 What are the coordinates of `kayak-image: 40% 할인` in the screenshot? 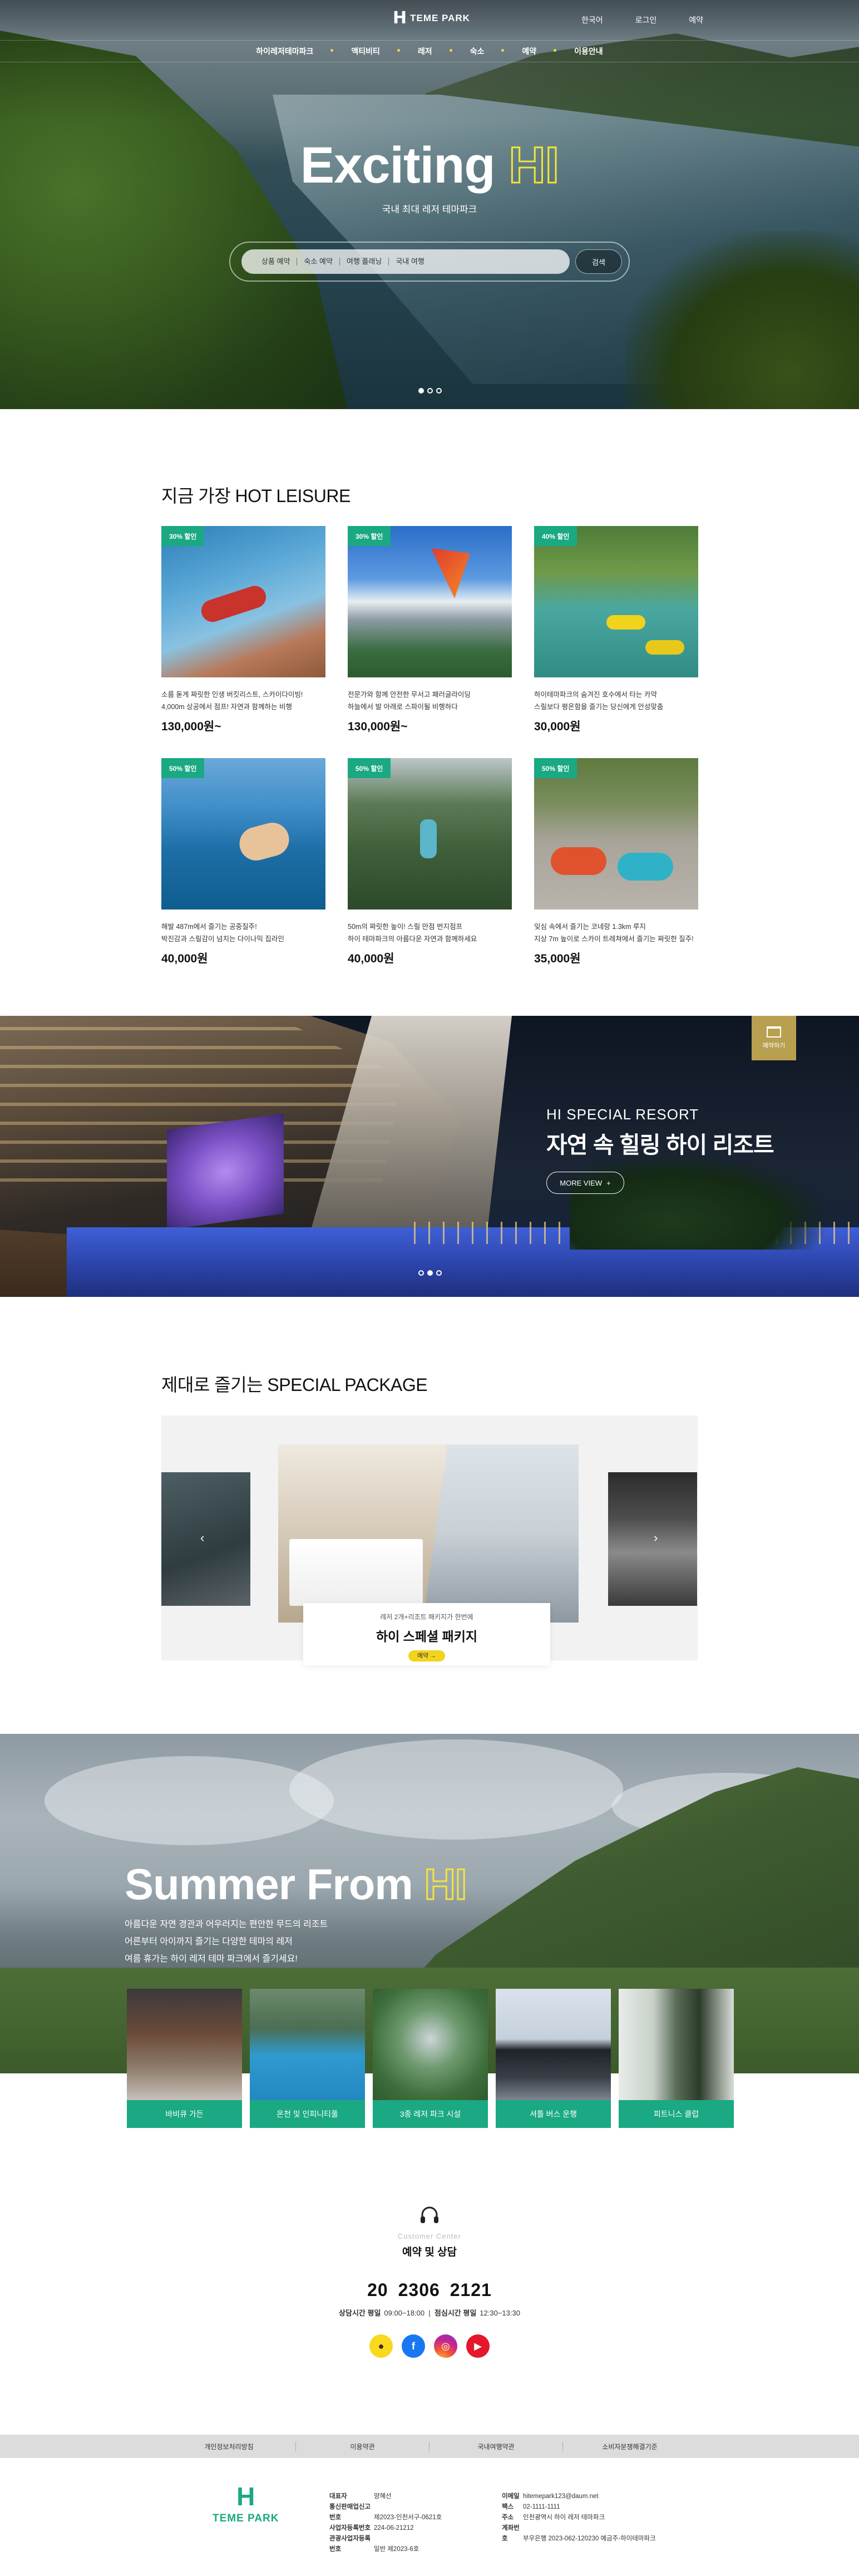 It's located at (616, 601).